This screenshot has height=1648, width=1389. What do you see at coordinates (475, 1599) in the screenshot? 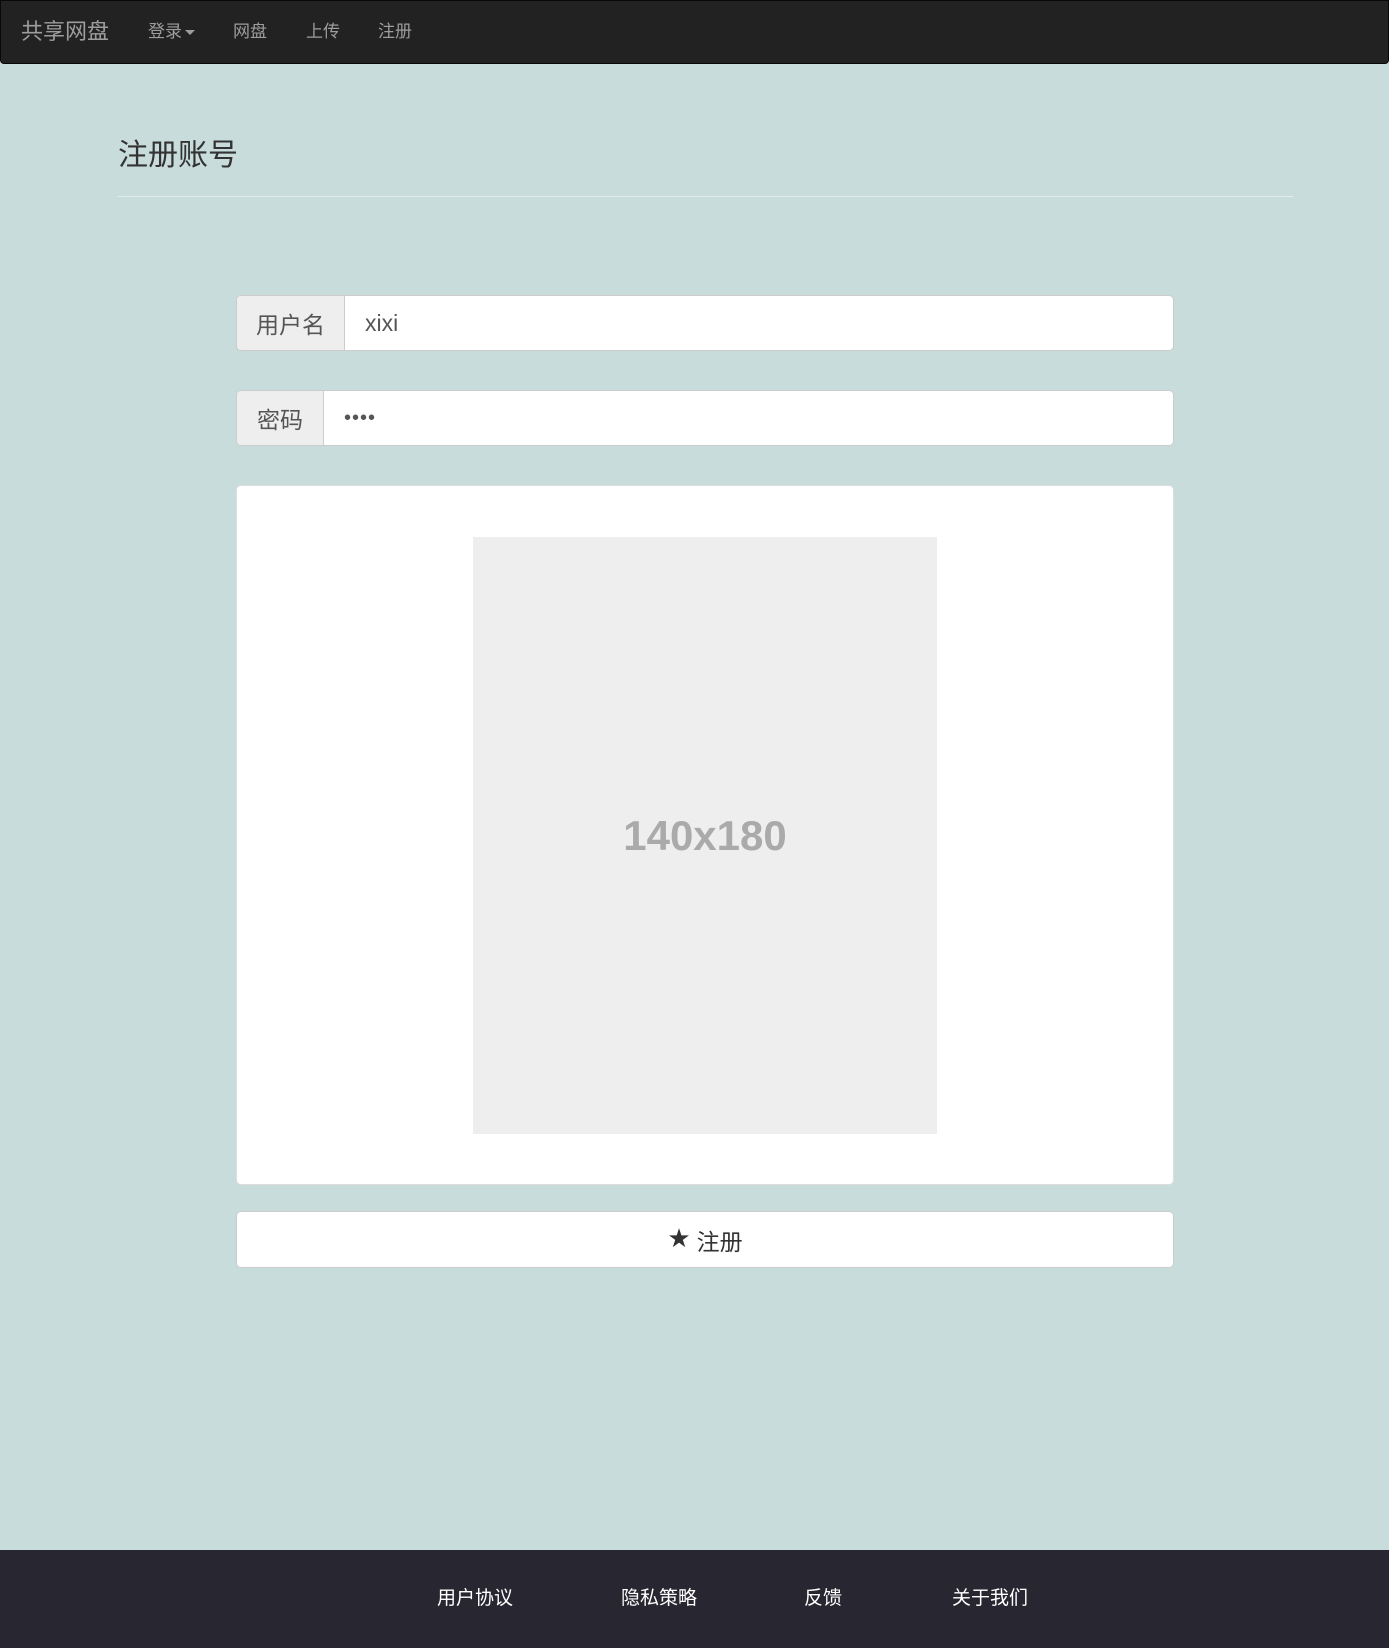
I see `footer-link-user-agreement: 用户协议` at bounding box center [475, 1599].